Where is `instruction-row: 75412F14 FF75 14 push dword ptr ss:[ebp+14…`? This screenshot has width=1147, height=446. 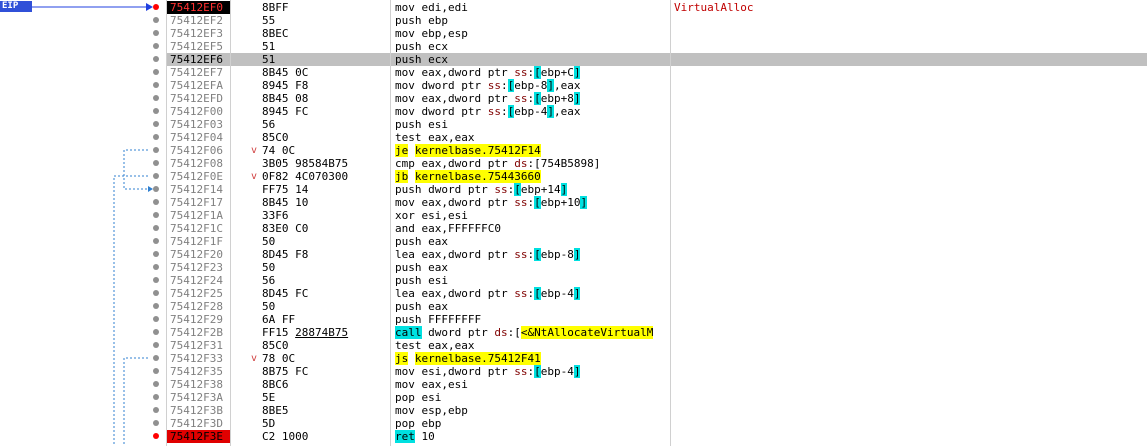 instruction-row: 75412F14 FF75 14 push dword ptr ss:[ebp+14… is located at coordinates (573, 189).